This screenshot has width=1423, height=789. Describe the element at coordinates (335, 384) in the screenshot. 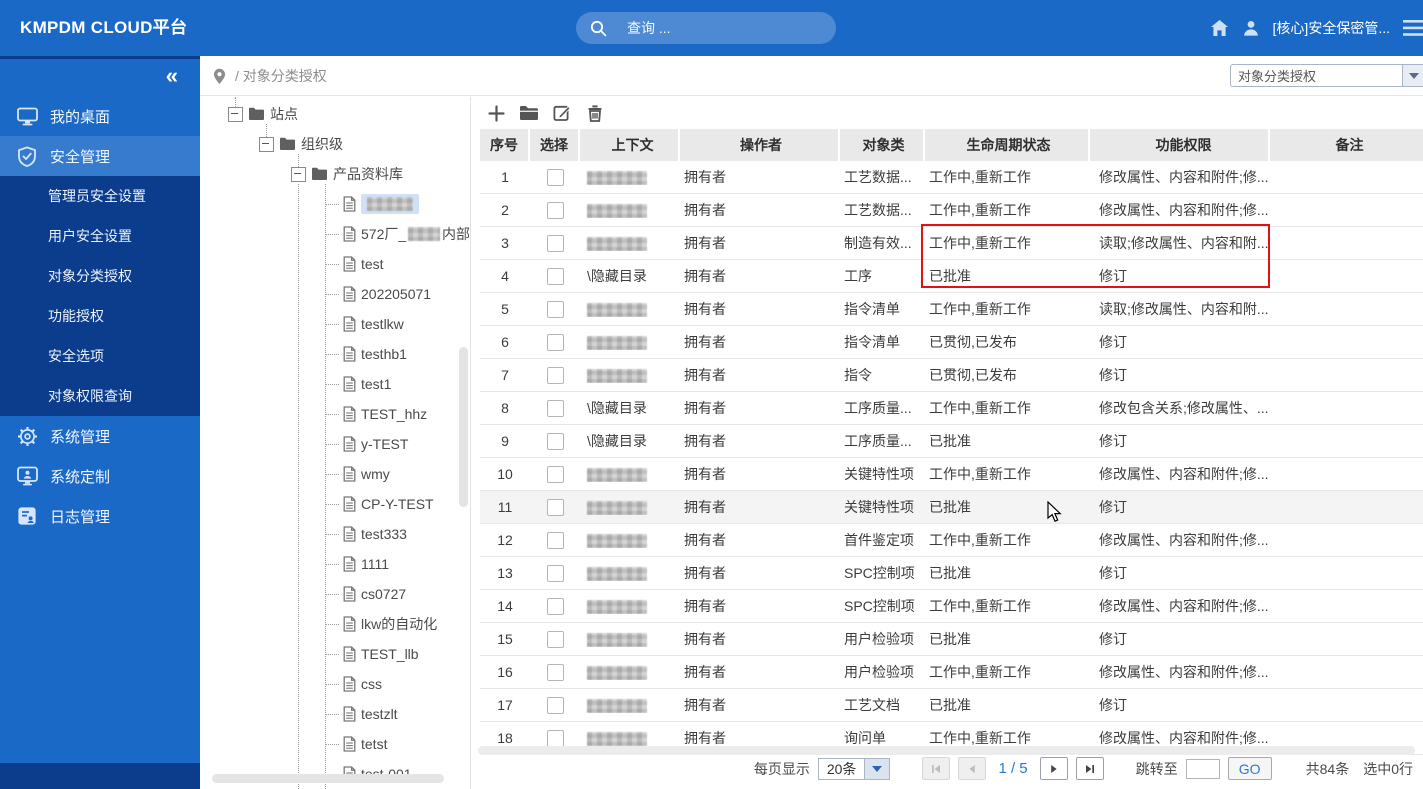

I see `tree-node-test1: test1` at that location.